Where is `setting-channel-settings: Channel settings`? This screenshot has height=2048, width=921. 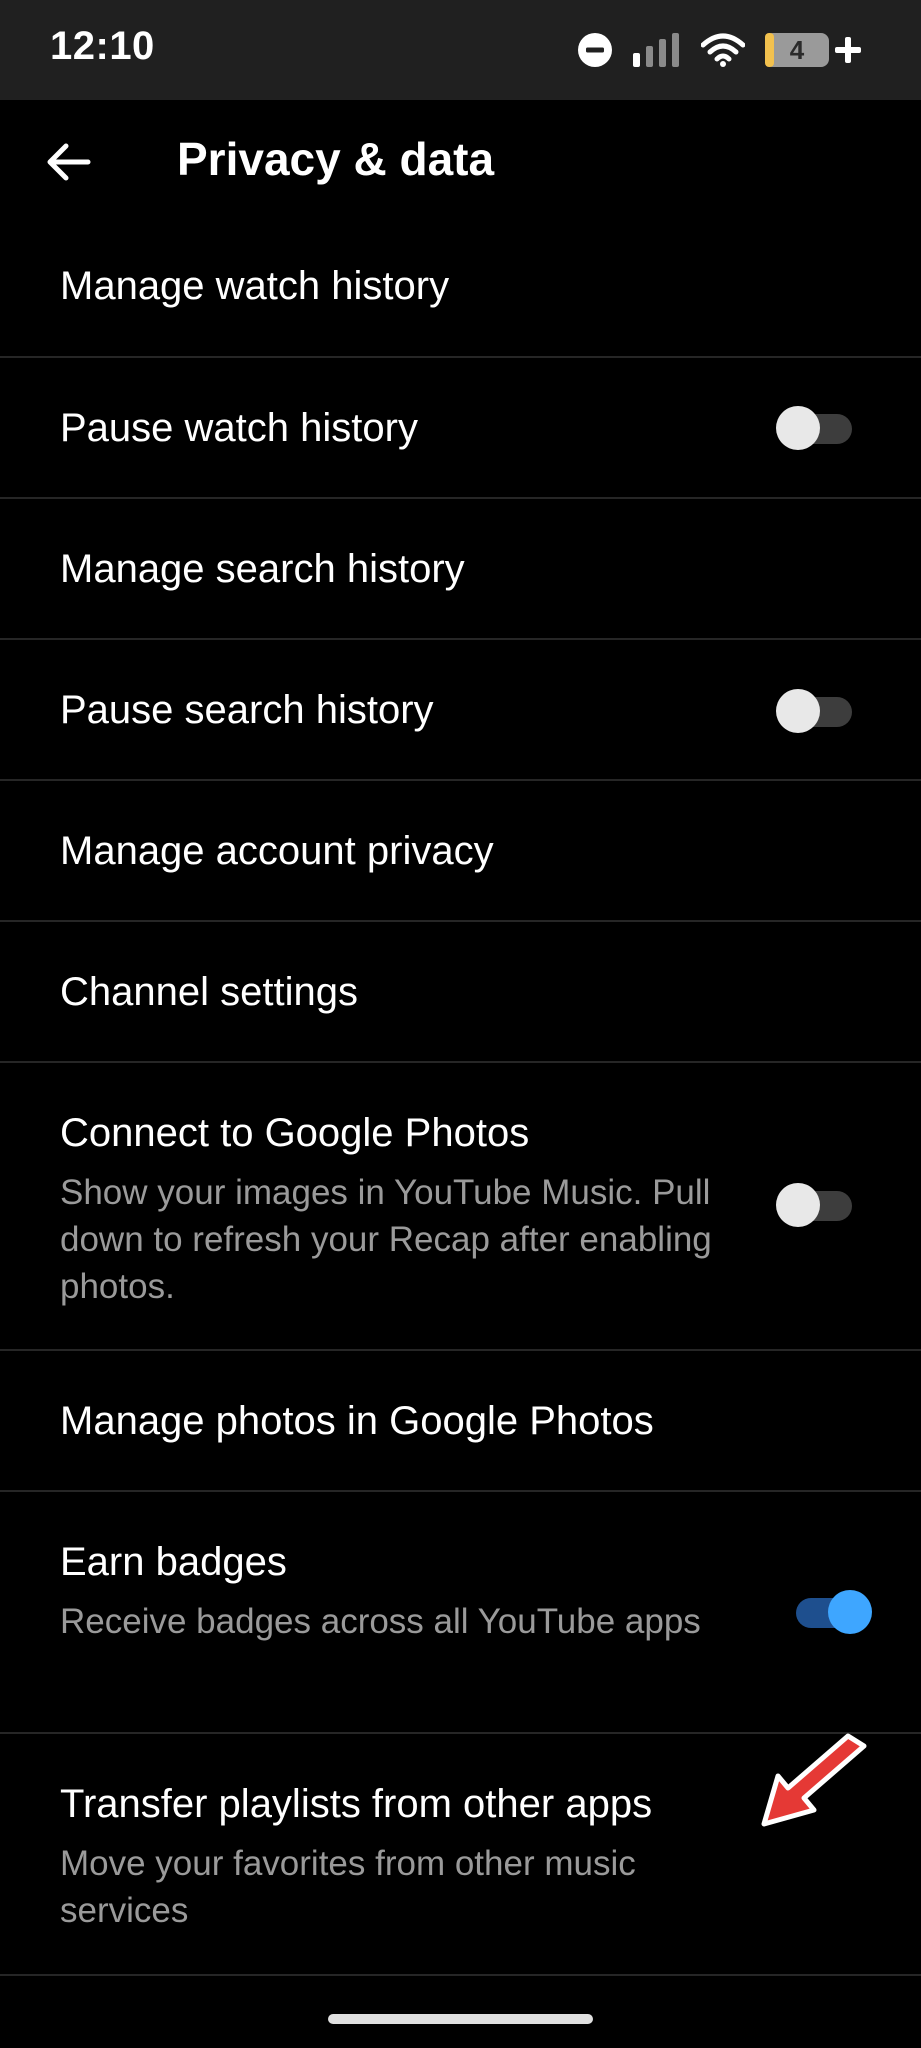 setting-channel-settings: Channel settings is located at coordinates (460, 992).